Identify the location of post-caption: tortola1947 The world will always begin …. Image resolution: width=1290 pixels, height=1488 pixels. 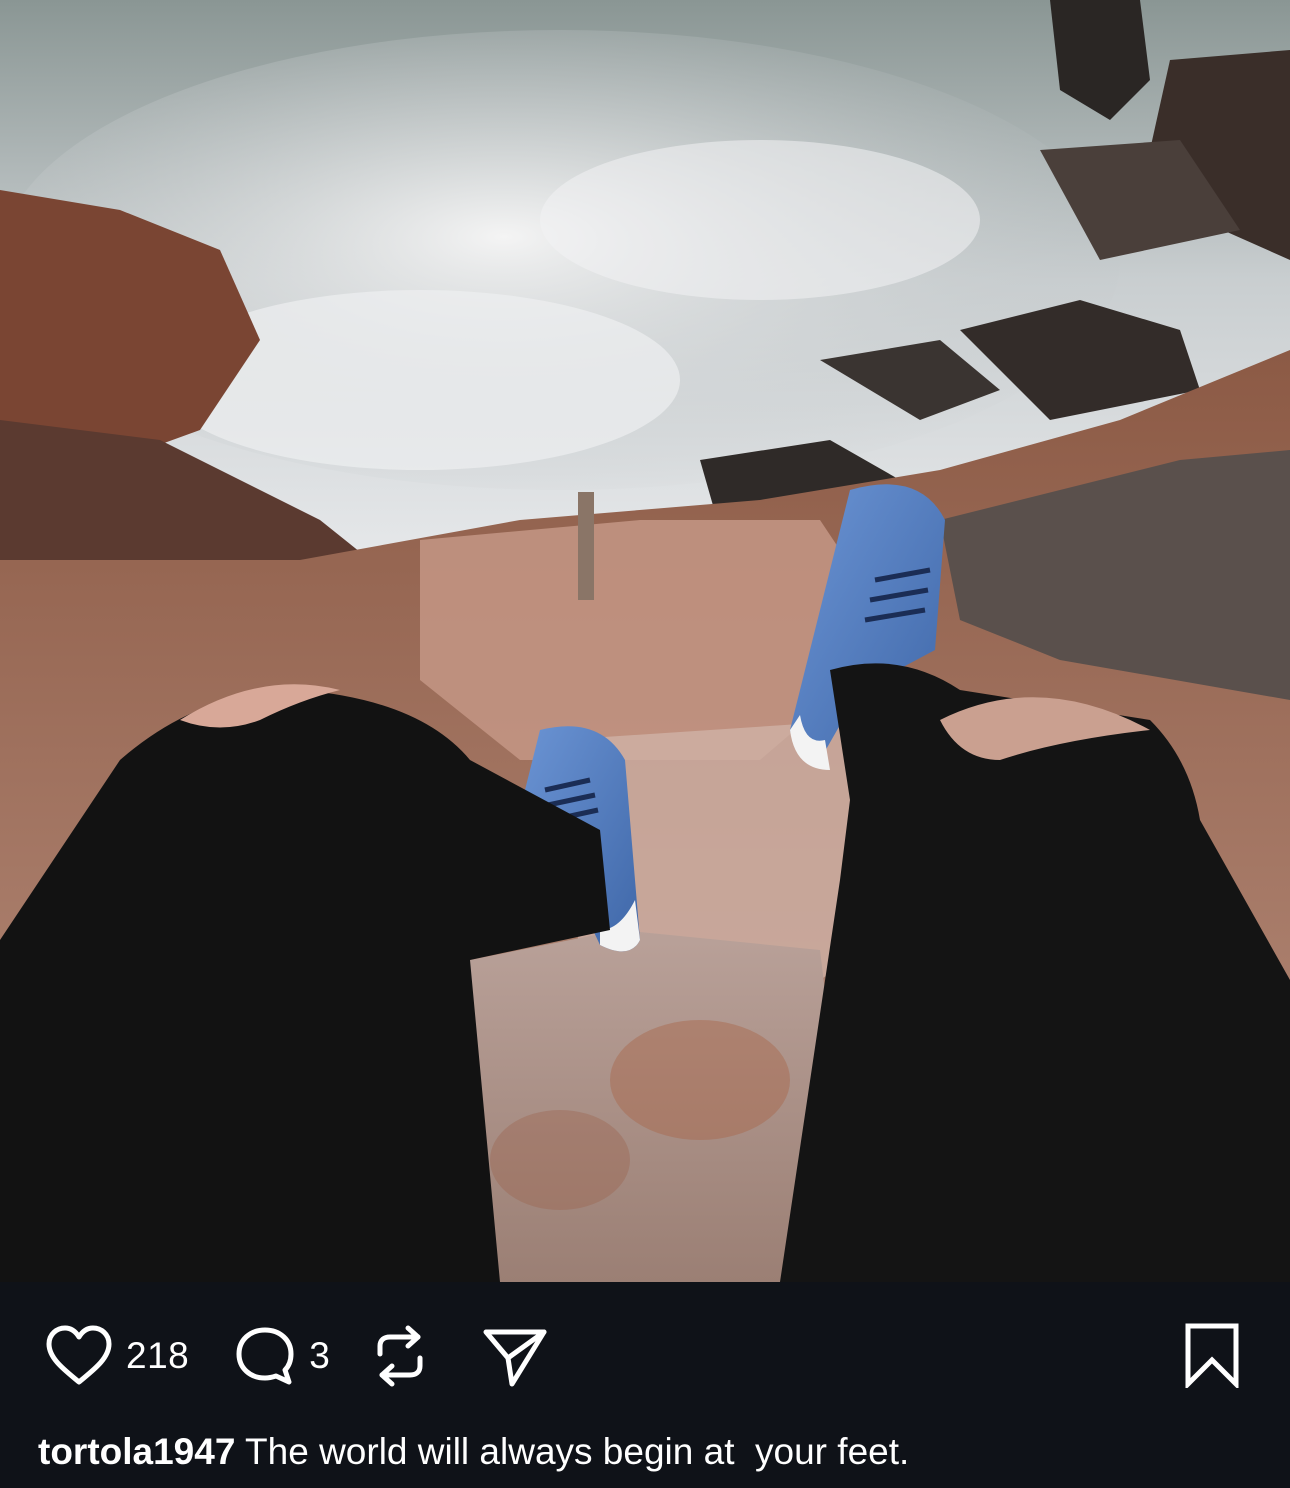
(473, 1452).